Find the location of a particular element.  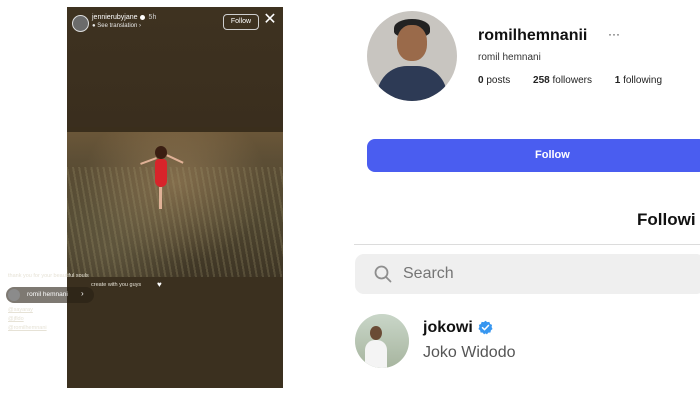

divider is located at coordinates (527, 244).